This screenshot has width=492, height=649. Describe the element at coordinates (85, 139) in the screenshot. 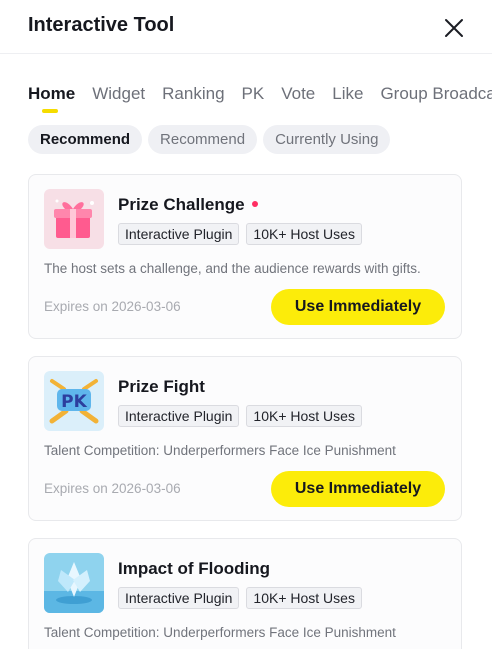

I see `filter-chip-recommend-active: Recommend` at that location.